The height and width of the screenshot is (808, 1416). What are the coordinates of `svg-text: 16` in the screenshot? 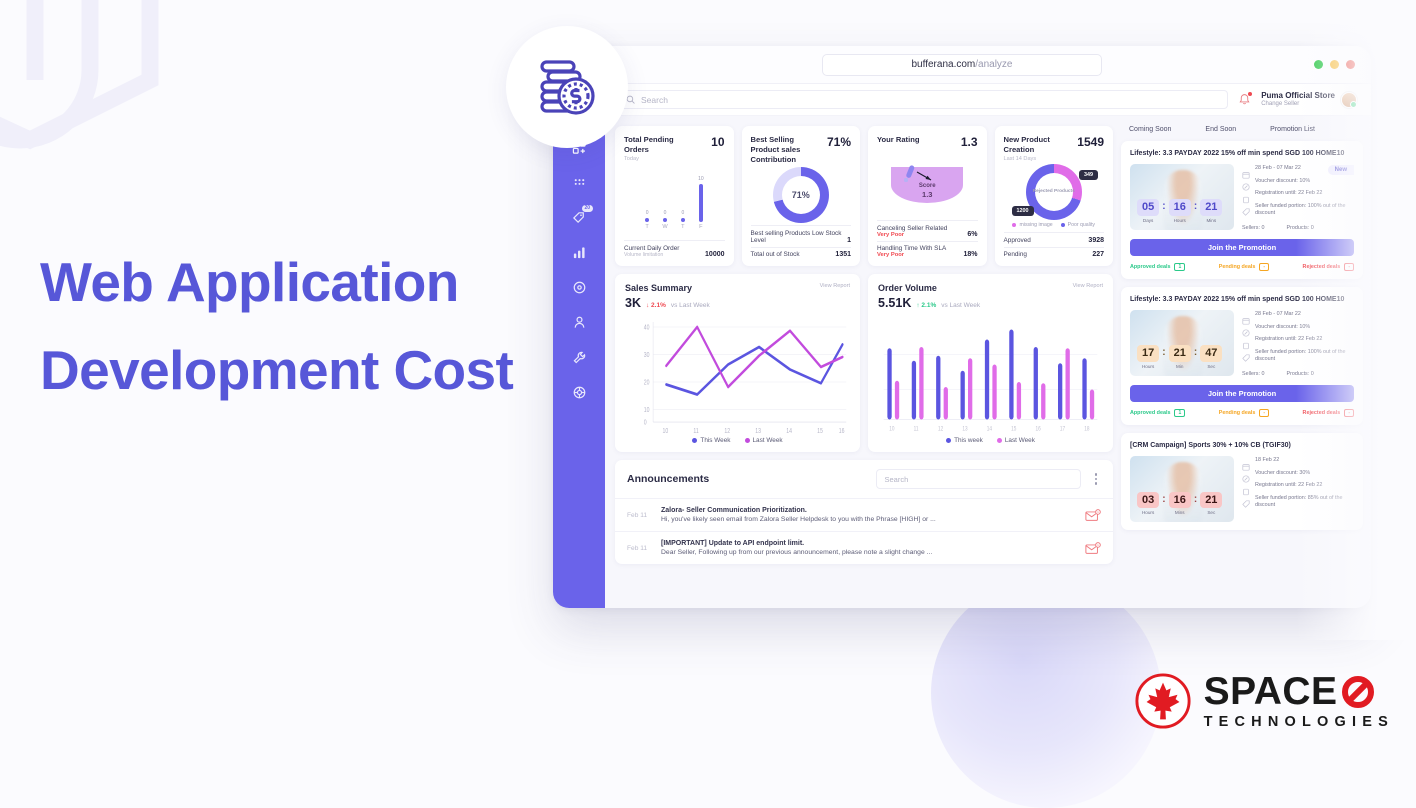 It's located at (1038, 429).